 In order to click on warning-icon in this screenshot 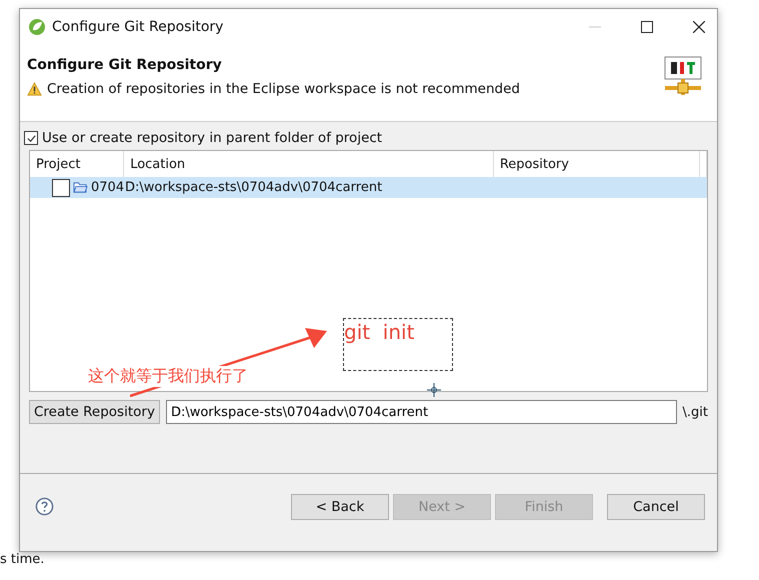, I will do `click(34, 89)`.